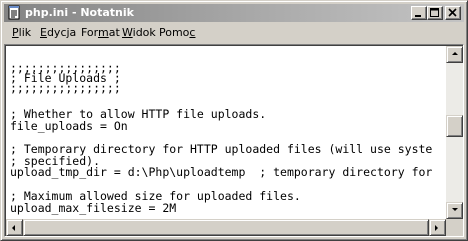 This screenshot has height=241, width=468. What do you see at coordinates (177, 33) in the screenshot?
I see `menu-help: Pomoc` at bounding box center [177, 33].